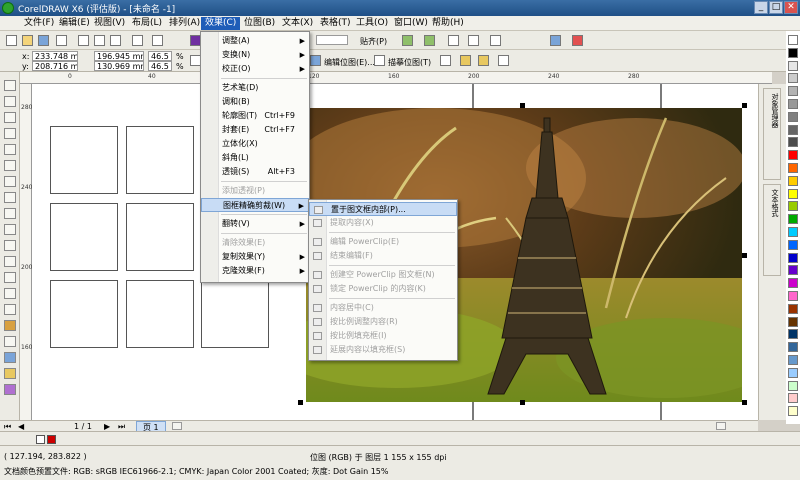  What do you see at coordinates (555, 40) in the screenshot?
I see `corel-sdk-icon` at bounding box center [555, 40].